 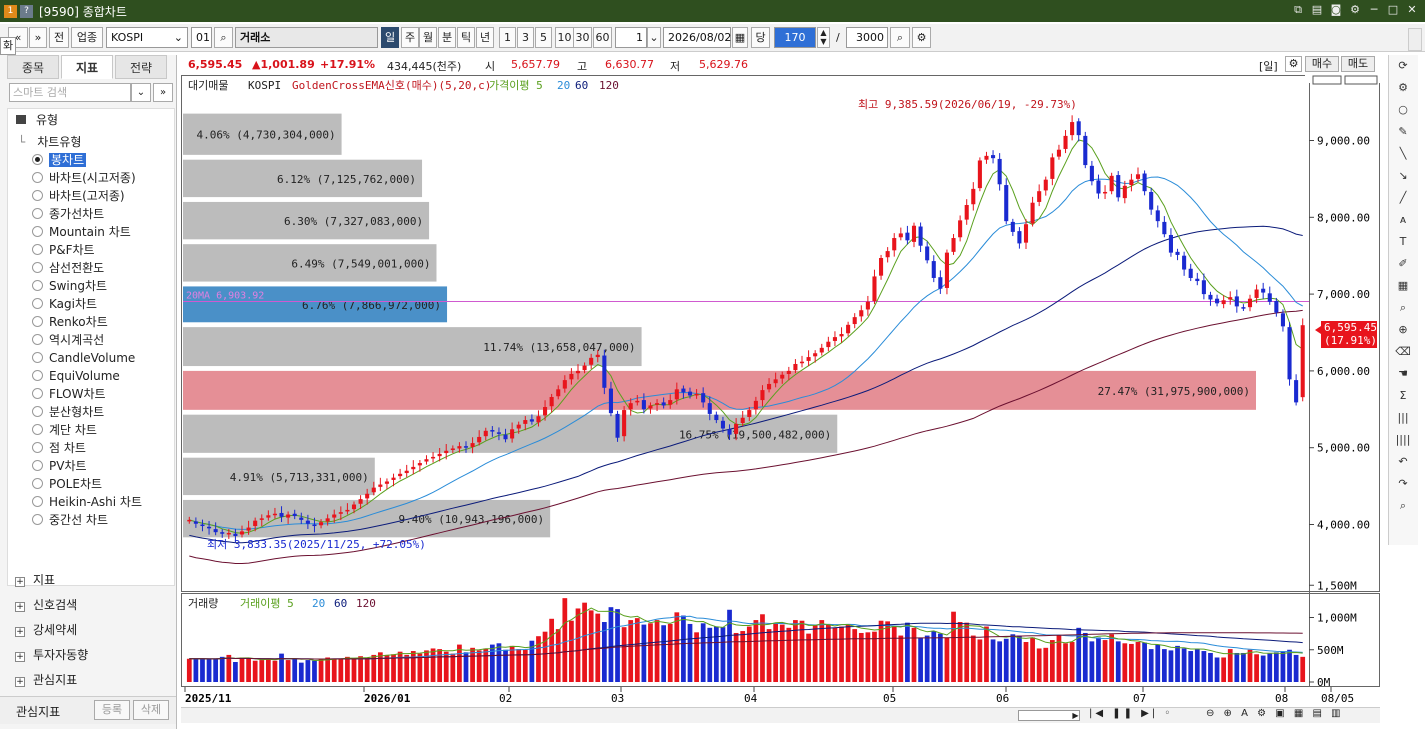 What do you see at coordinates (1403, 330) in the screenshot?
I see `zoom-icon: ⊕` at bounding box center [1403, 330].